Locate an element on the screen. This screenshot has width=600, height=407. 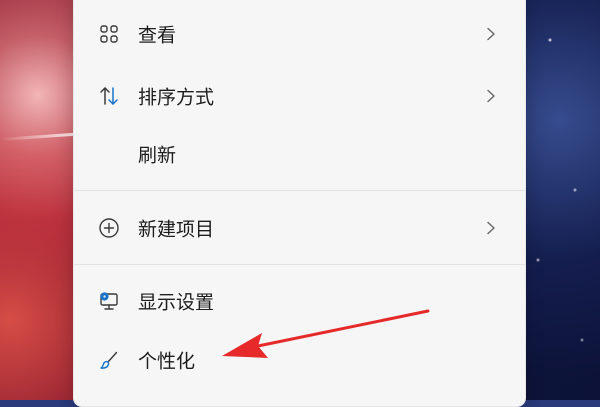
menu-item-label: 排序方式 is located at coordinates (176, 97).